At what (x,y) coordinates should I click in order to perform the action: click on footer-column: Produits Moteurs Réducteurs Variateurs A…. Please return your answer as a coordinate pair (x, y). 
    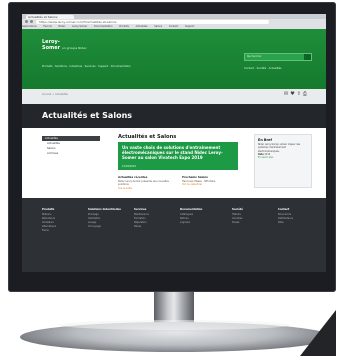
    Looking at the image, I should click on (62, 220).